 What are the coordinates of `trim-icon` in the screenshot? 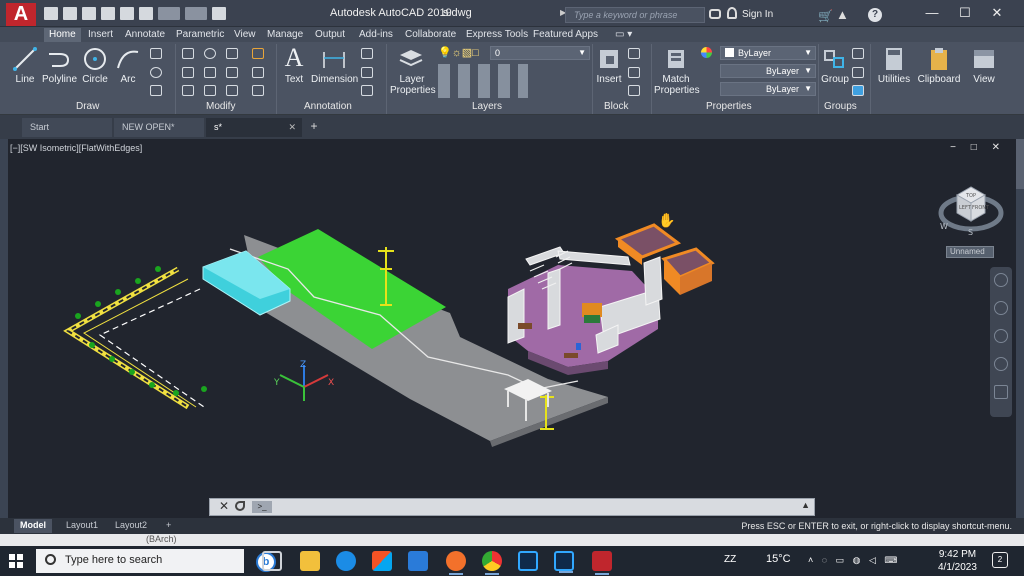 It's located at (232, 53).